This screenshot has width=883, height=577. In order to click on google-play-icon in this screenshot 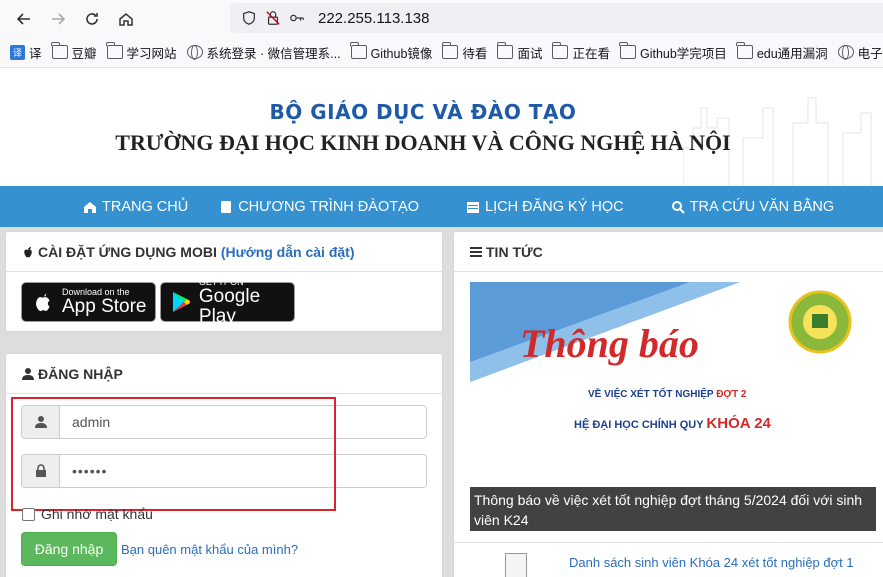, I will do `click(181, 302)`.